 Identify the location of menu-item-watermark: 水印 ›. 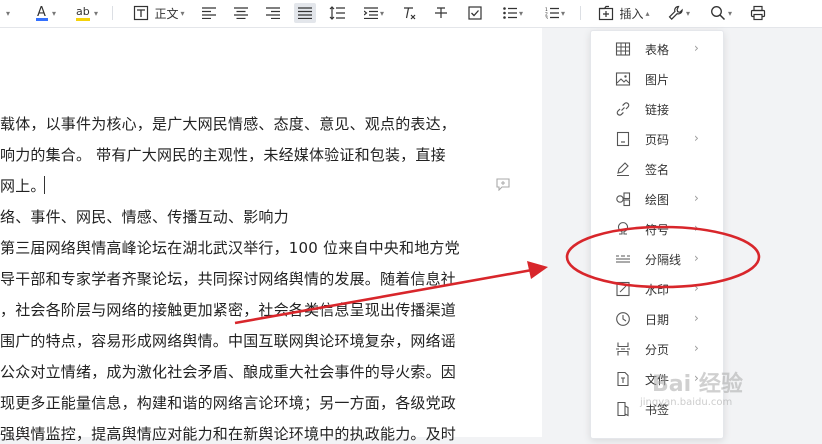
(657, 289).